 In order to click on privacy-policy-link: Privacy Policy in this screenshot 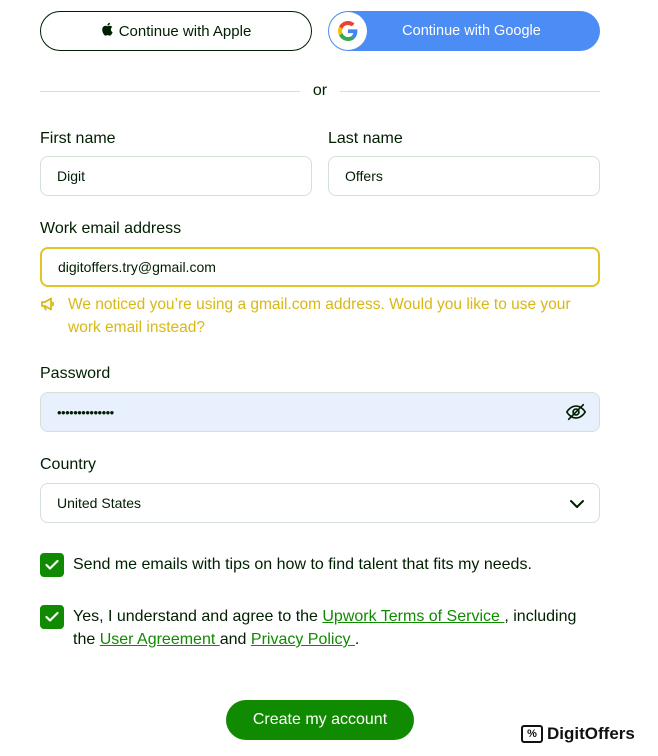, I will do `click(303, 639)`.